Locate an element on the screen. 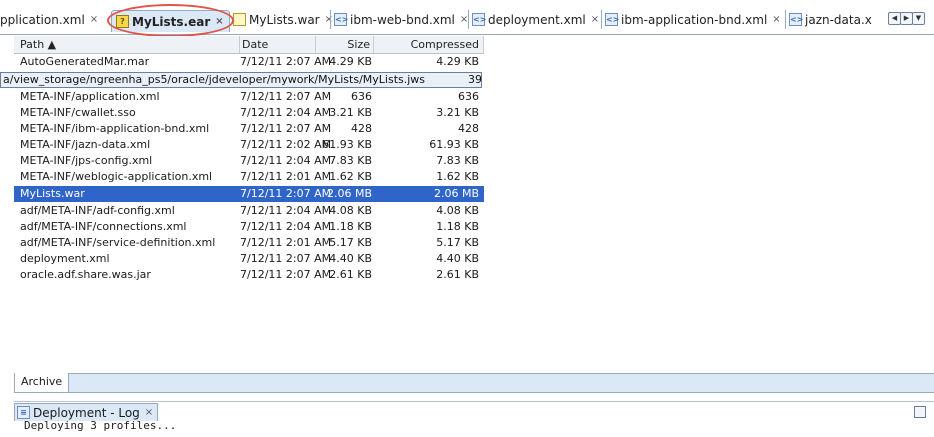 This screenshot has height=437, width=934. cell-path: META-INF/weblogic-application.xml is located at coordinates (116, 176).